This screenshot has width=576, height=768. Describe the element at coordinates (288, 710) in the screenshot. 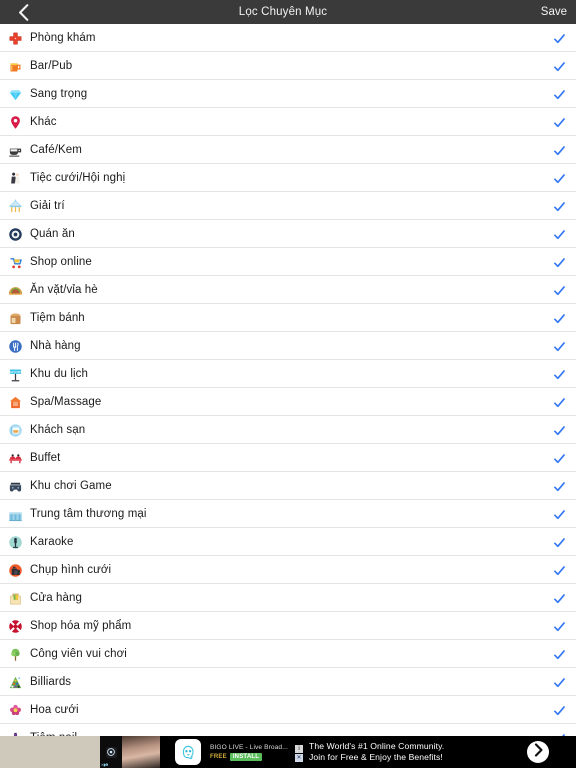

I see `list-item: Hoa cưới` at that location.